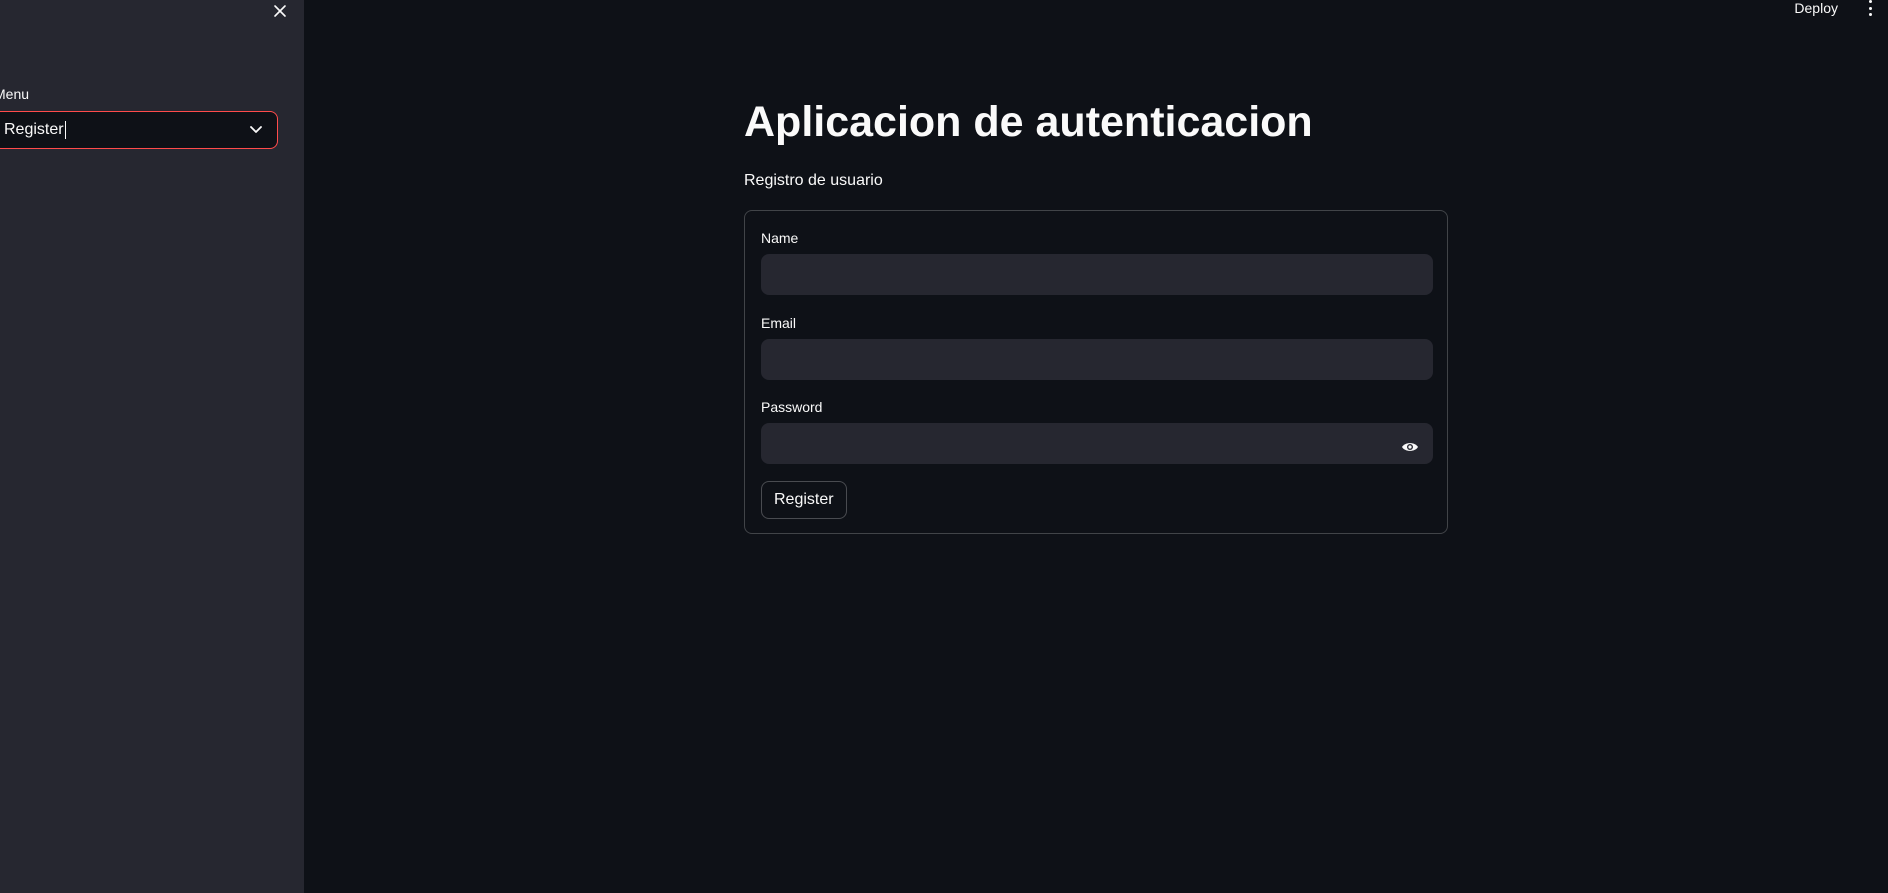 The height and width of the screenshot is (893, 1888). Describe the element at coordinates (15, 94) in the screenshot. I see `menu-label: Menu` at that location.